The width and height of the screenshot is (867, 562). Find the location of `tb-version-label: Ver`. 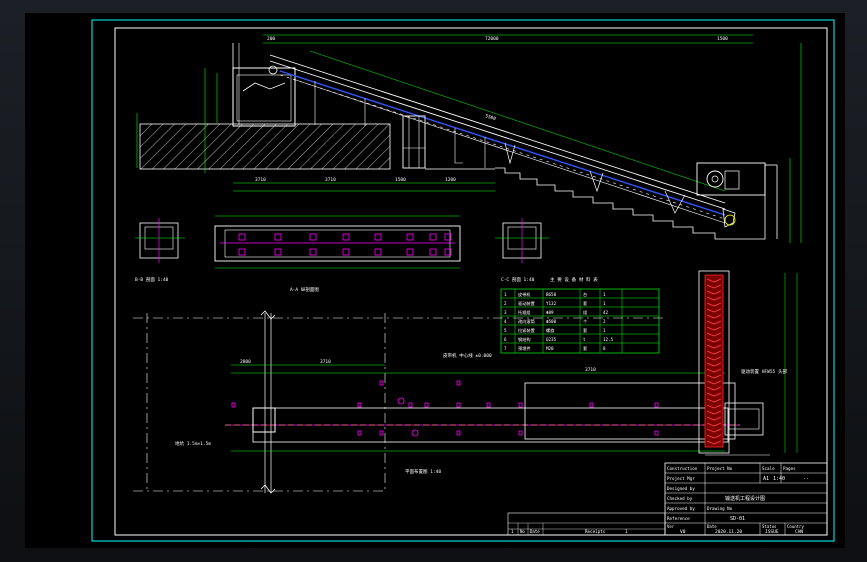

tb-version-label: Ver is located at coordinates (671, 526).